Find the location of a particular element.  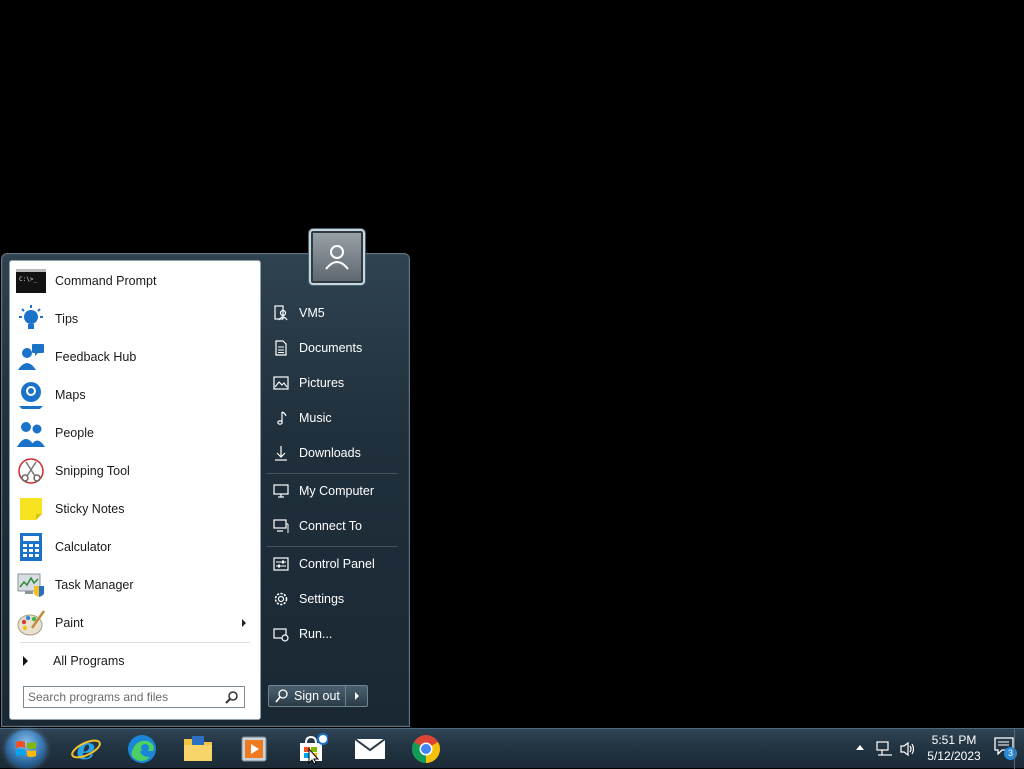

program-snipping-tool: Snipping Tool is located at coordinates (135, 471).